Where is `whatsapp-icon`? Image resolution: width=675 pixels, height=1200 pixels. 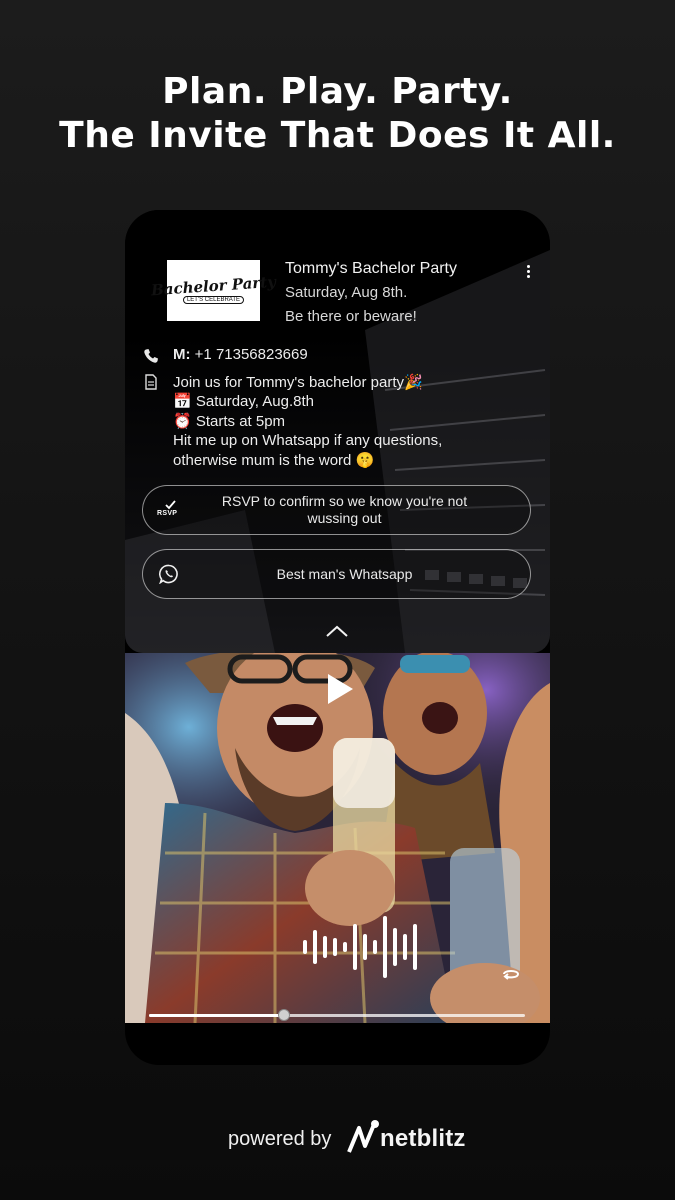 whatsapp-icon is located at coordinates (168, 574).